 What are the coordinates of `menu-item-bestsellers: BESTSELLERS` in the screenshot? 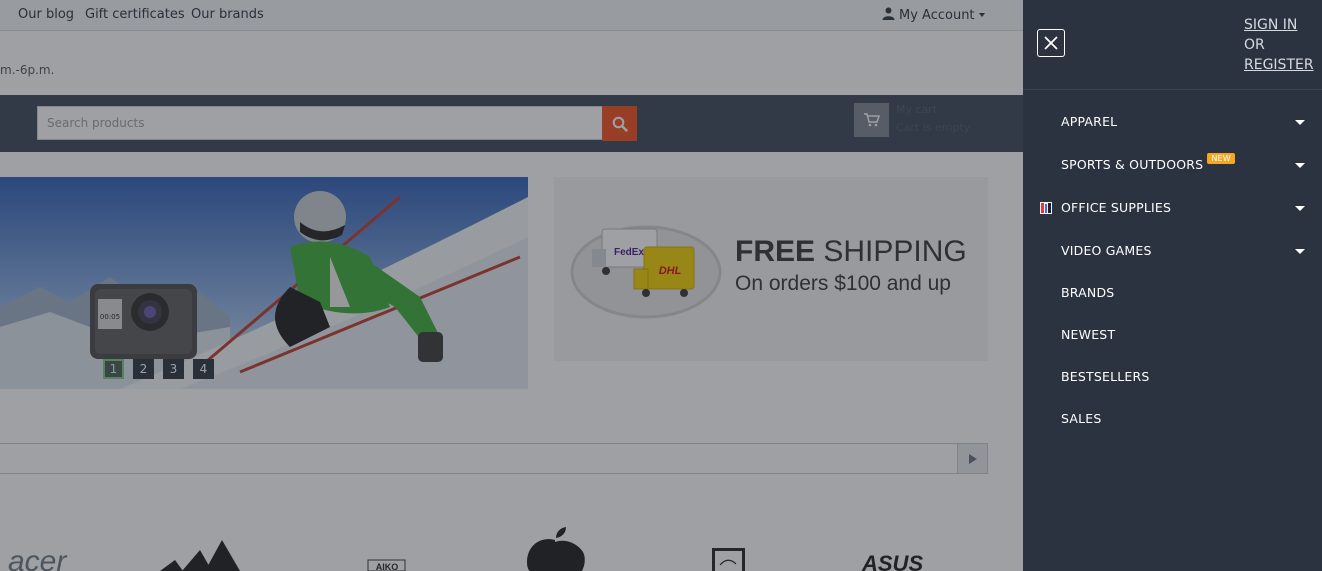 It's located at (1172, 377).